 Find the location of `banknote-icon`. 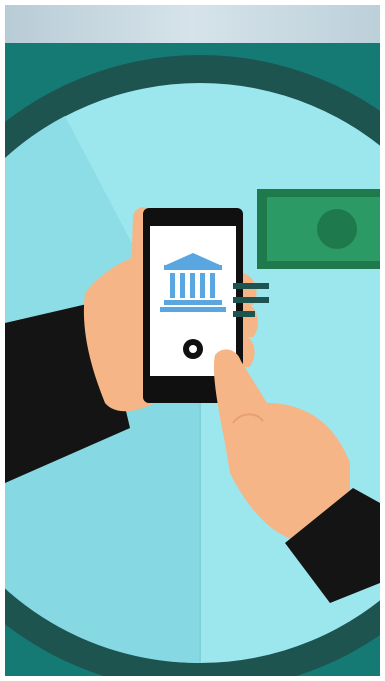

banknote-icon is located at coordinates (318, 229).